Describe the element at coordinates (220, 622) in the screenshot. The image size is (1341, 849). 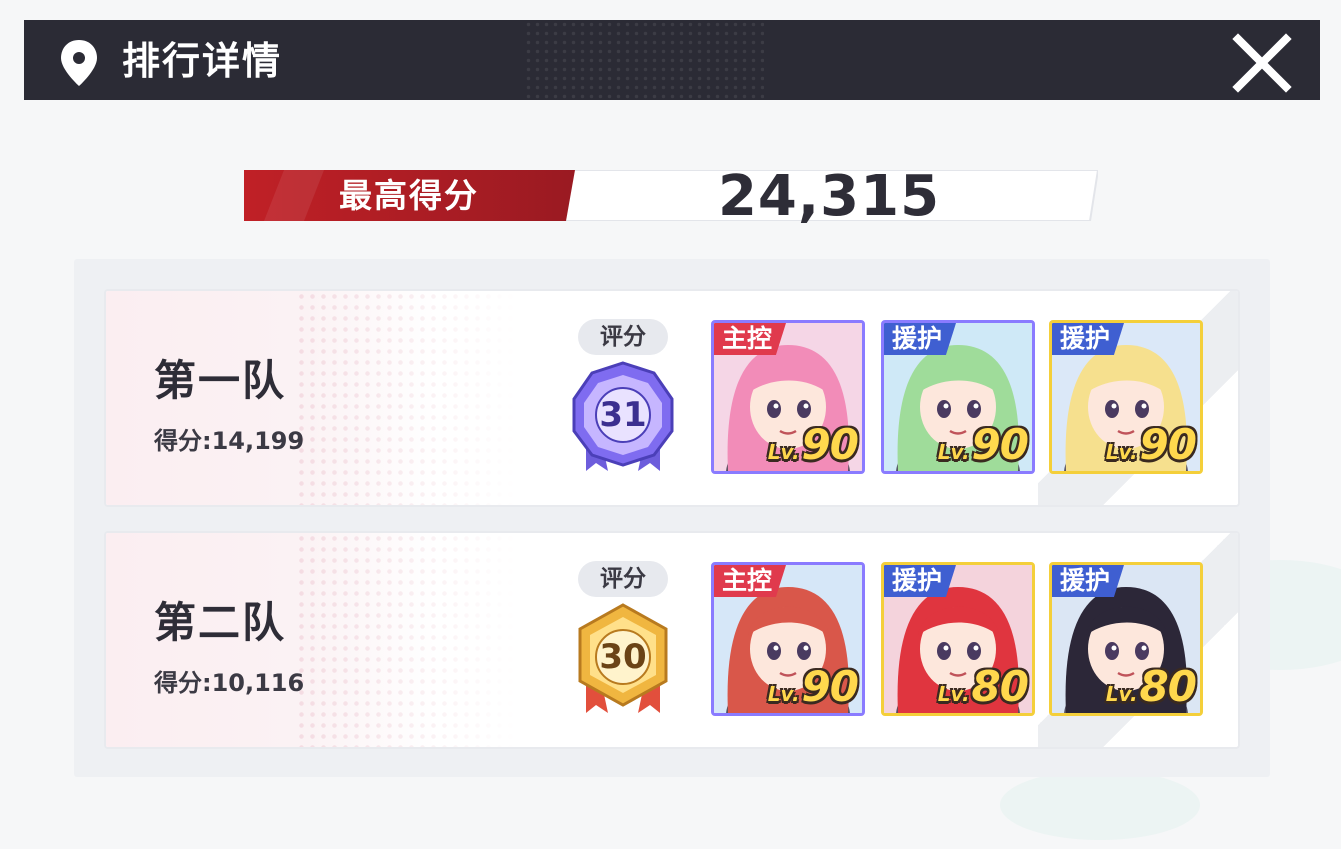
I see `team-name: 第二队` at that location.